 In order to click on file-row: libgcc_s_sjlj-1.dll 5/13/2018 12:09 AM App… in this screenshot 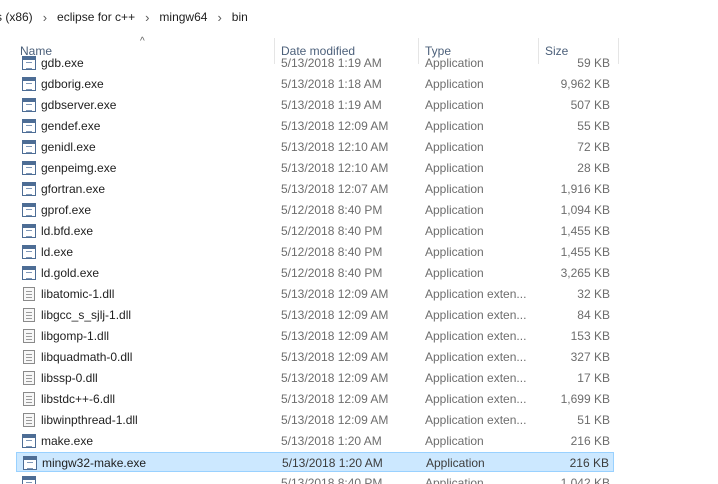, I will do `click(315, 315)`.